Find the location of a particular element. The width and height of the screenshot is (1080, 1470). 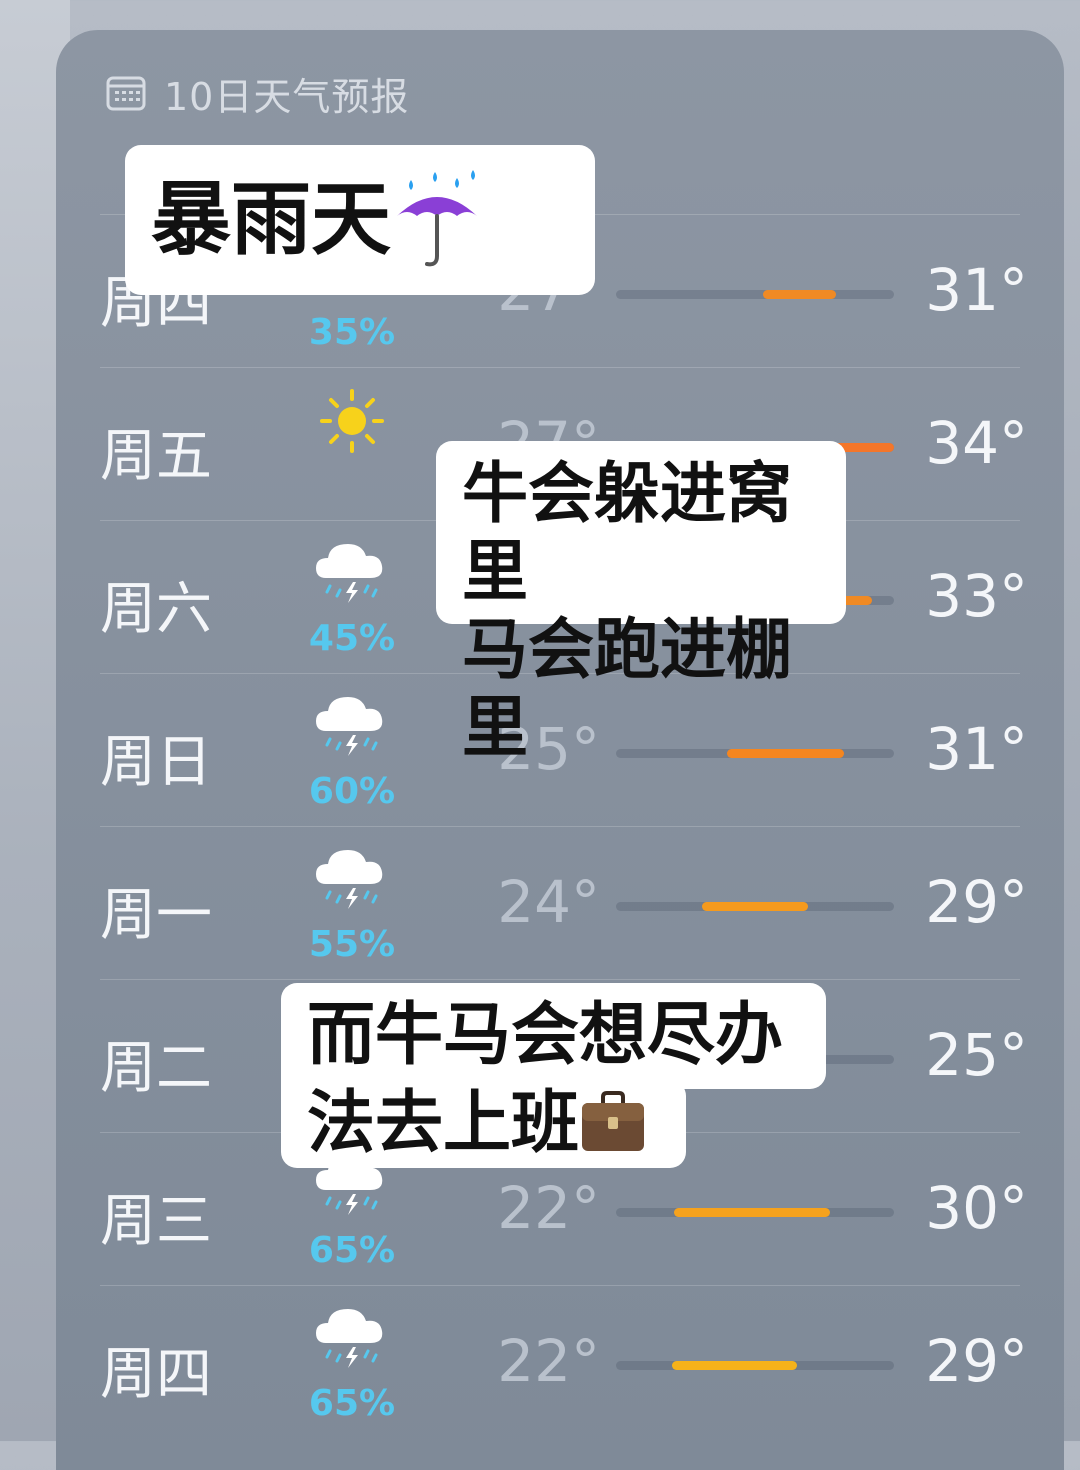

precip-chance: 35% is located at coordinates (352, 332).